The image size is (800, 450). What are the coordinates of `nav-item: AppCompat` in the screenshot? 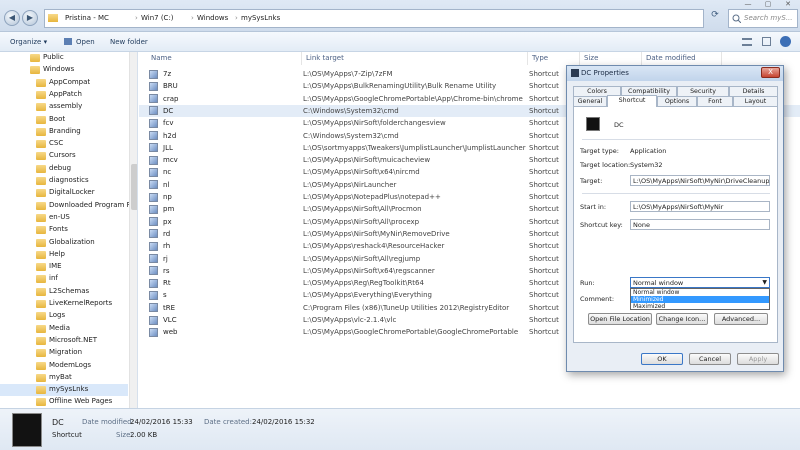 It's located at (64, 83).